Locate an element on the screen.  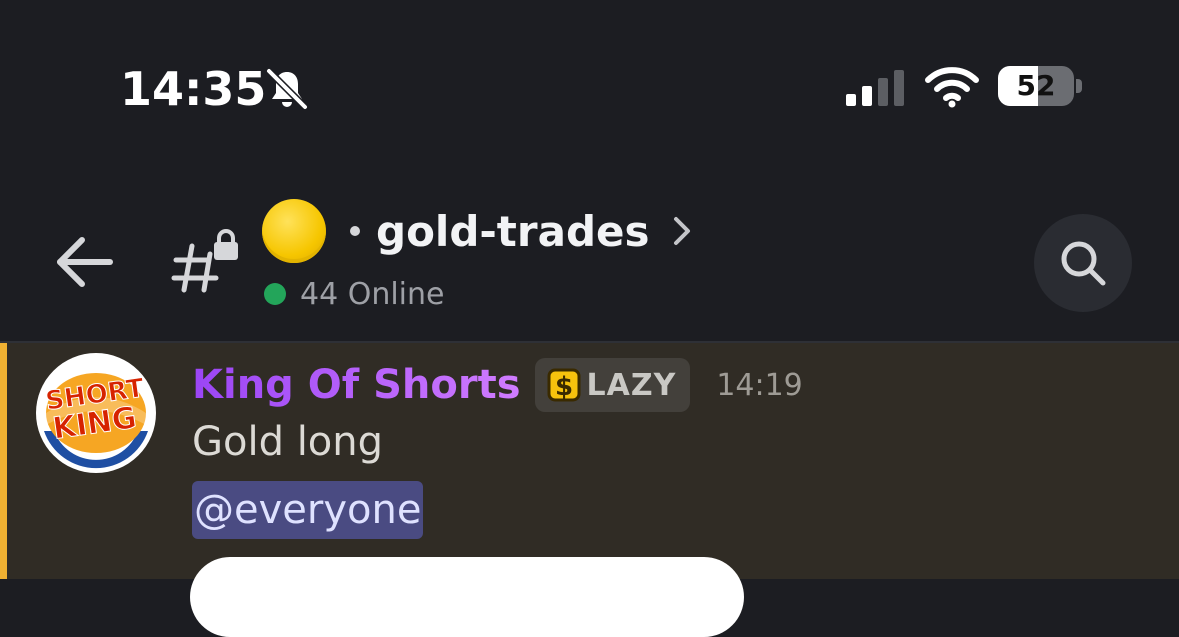
avatar: SHORT KING is located at coordinates (96, 413).